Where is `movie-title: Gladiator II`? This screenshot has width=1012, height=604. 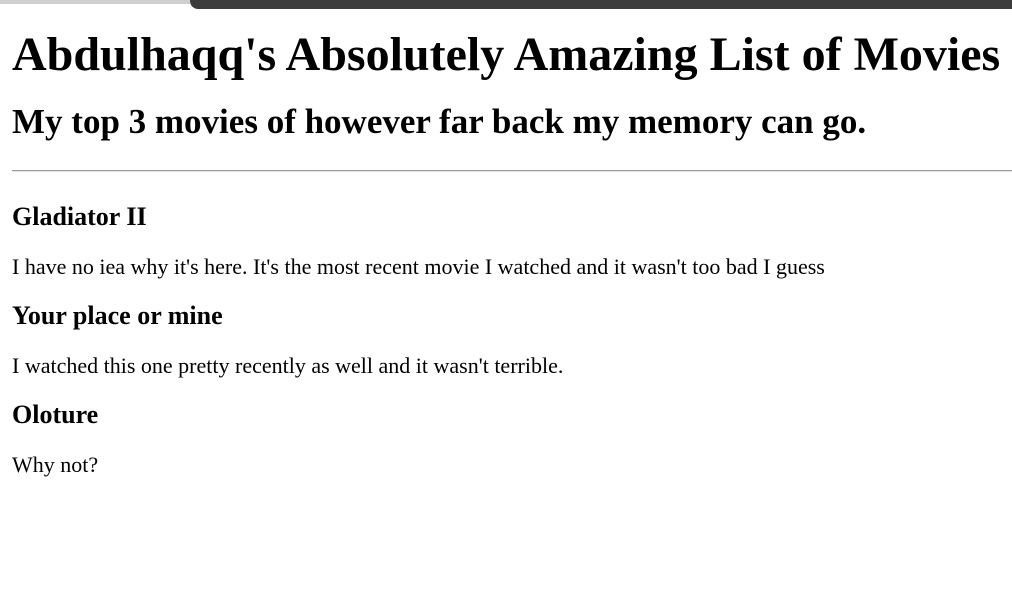 movie-title: Gladiator II is located at coordinates (79, 216).